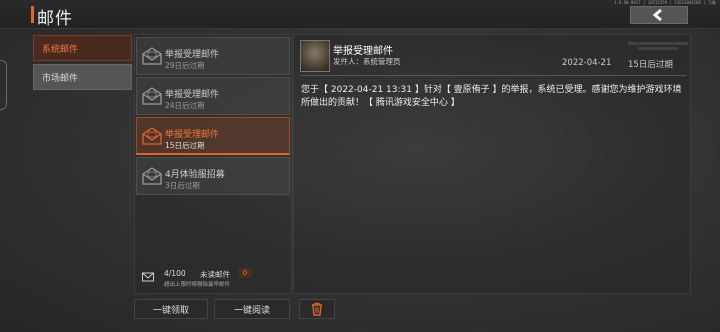 The height and width of the screenshot is (332, 720). What do you see at coordinates (82, 77) in the screenshot?
I see `tab-market-mail: 市场邮件` at bounding box center [82, 77].